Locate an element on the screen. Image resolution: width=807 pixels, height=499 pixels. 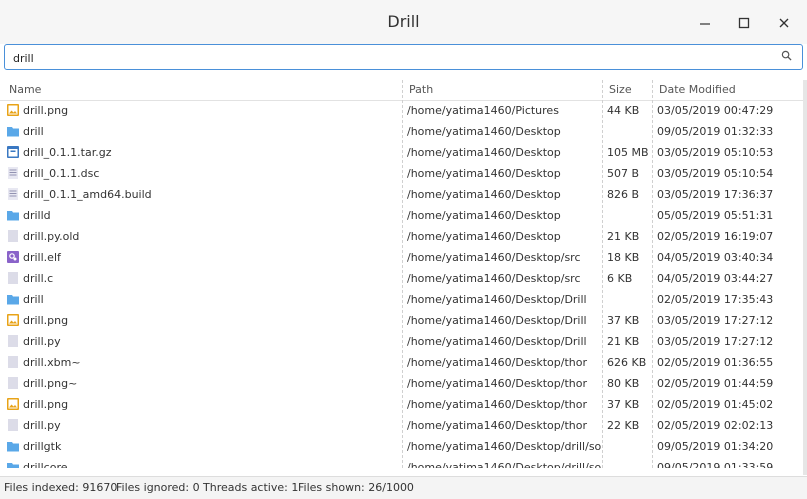
column-header-name: Name is located at coordinates (25, 89).